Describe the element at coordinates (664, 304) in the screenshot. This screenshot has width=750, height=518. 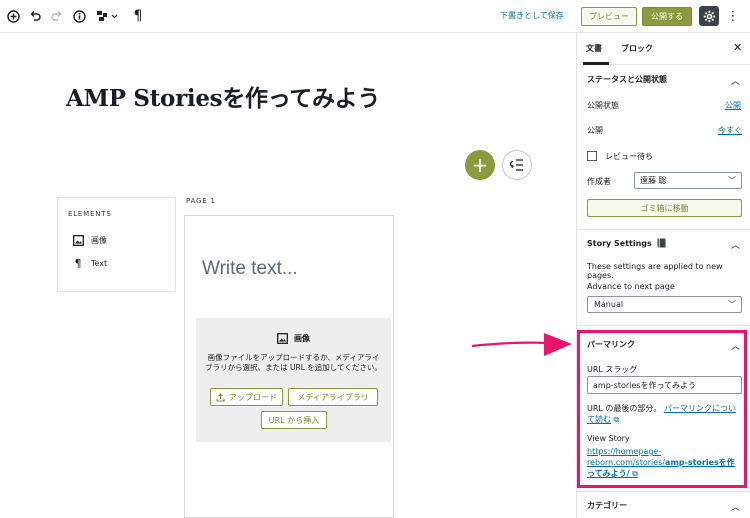
I see `advance-select: Manual ﹀` at that location.